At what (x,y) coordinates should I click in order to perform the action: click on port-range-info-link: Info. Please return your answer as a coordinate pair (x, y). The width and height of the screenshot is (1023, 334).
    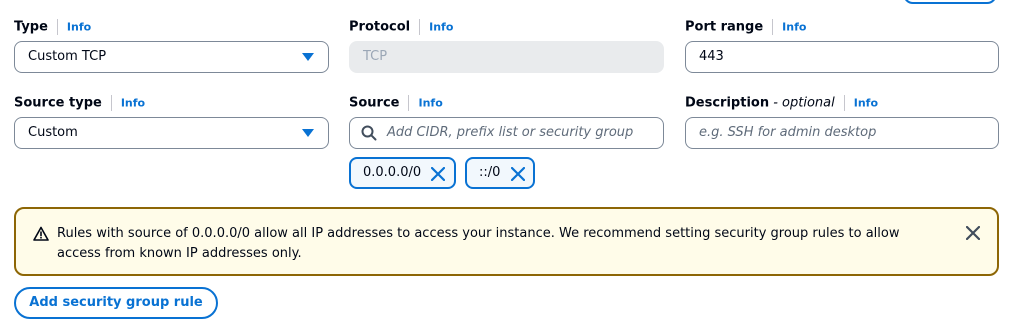
    Looking at the image, I should click on (794, 27).